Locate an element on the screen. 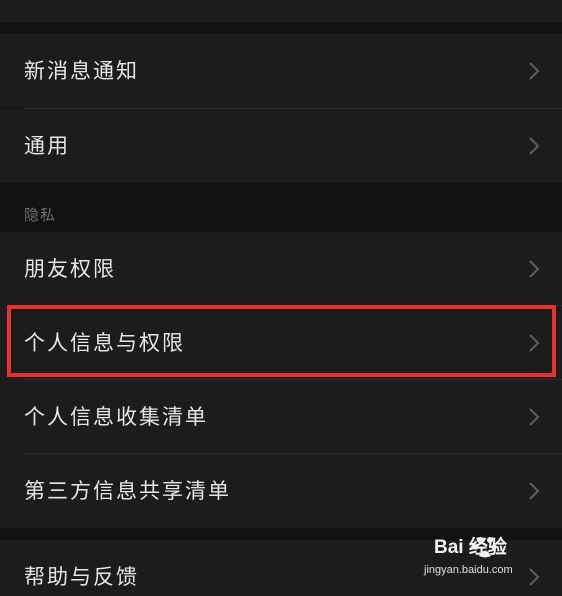  settings-item-label: 个人信息与权限 is located at coordinates (104, 343).